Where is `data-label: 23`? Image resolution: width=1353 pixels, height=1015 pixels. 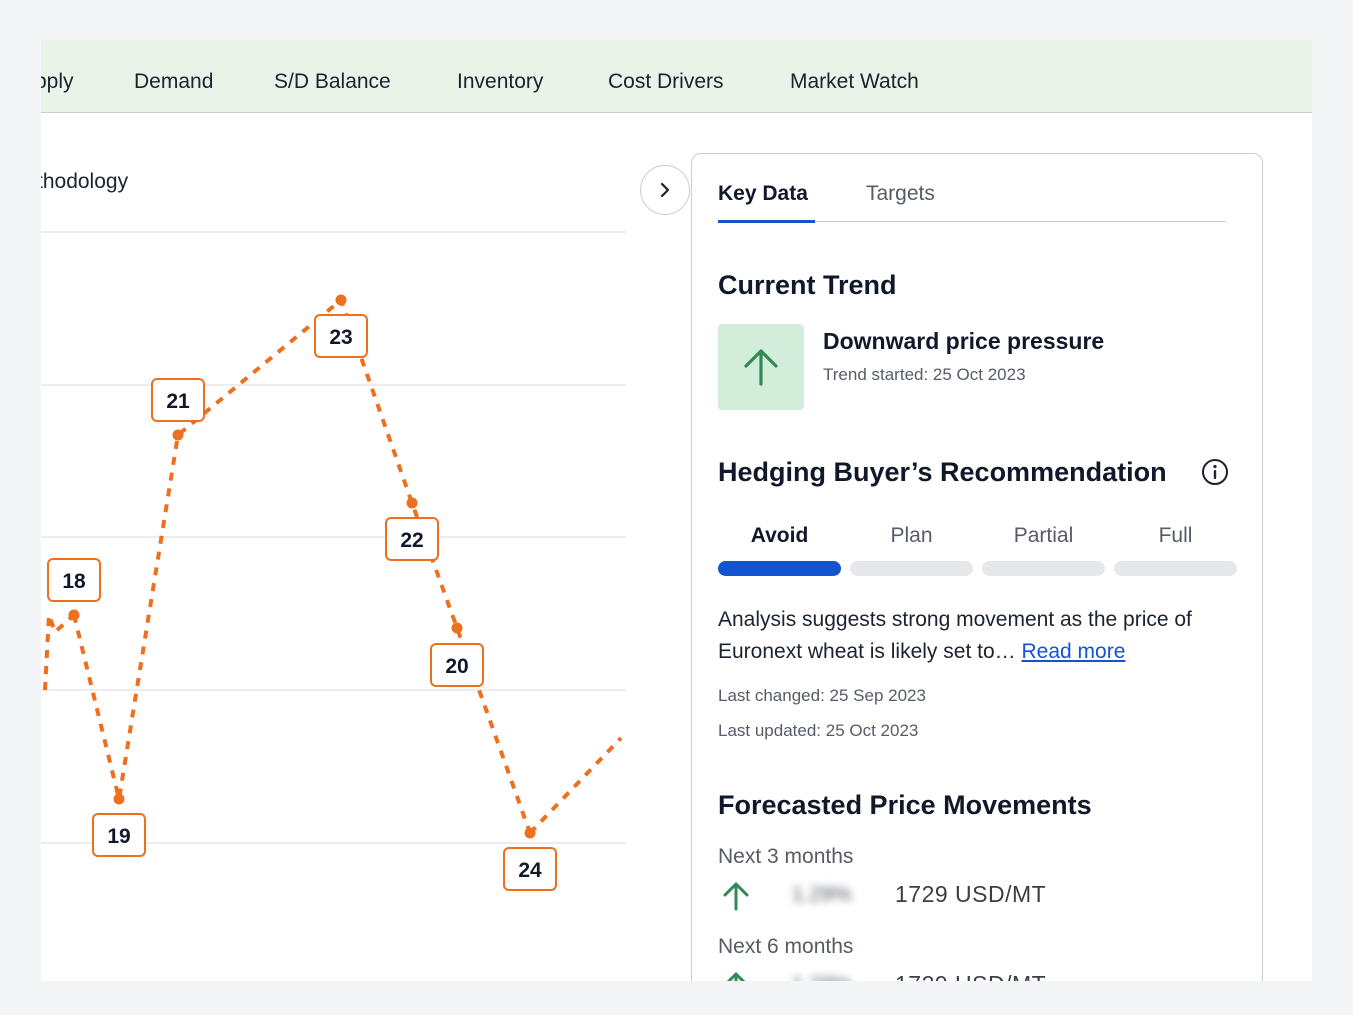
data-label: 23 is located at coordinates (341, 336).